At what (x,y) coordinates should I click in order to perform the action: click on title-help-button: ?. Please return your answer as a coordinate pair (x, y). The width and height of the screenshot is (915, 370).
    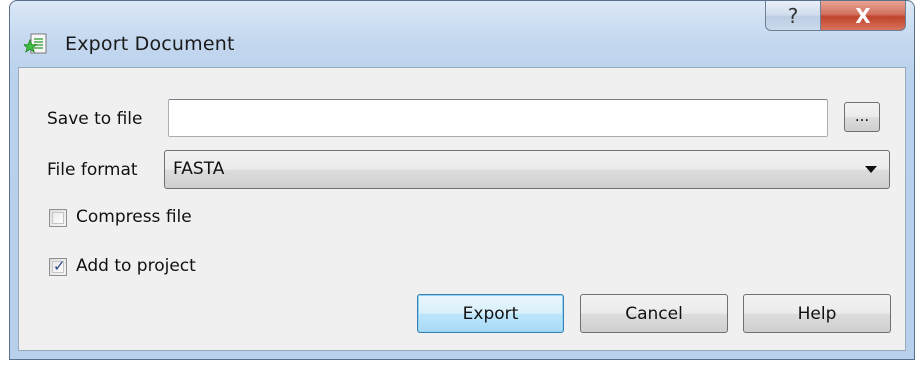
    Looking at the image, I should click on (793, 16).